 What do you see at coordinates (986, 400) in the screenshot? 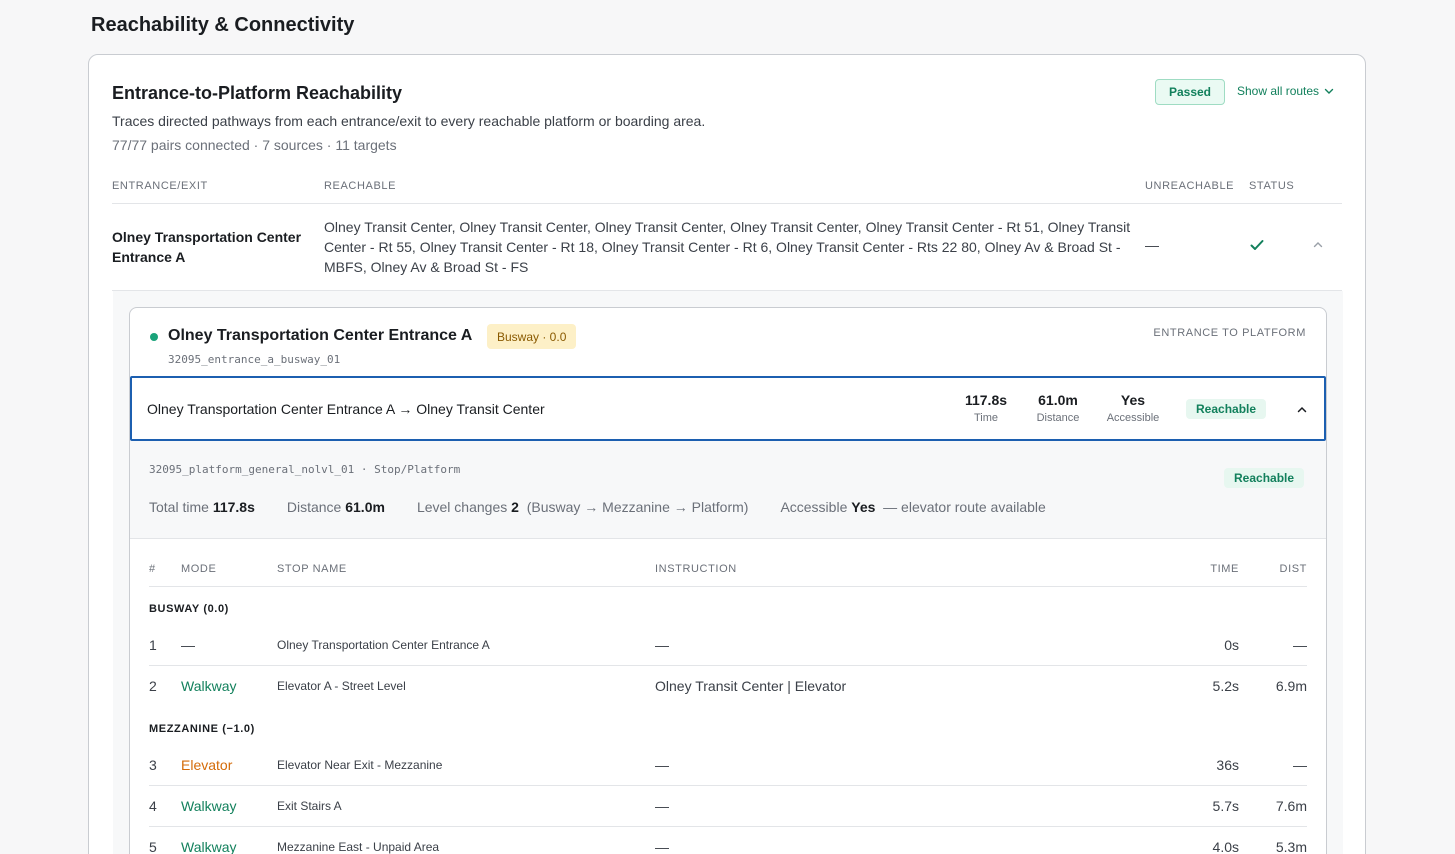
I see `metric-time-value: 117.8s` at bounding box center [986, 400].